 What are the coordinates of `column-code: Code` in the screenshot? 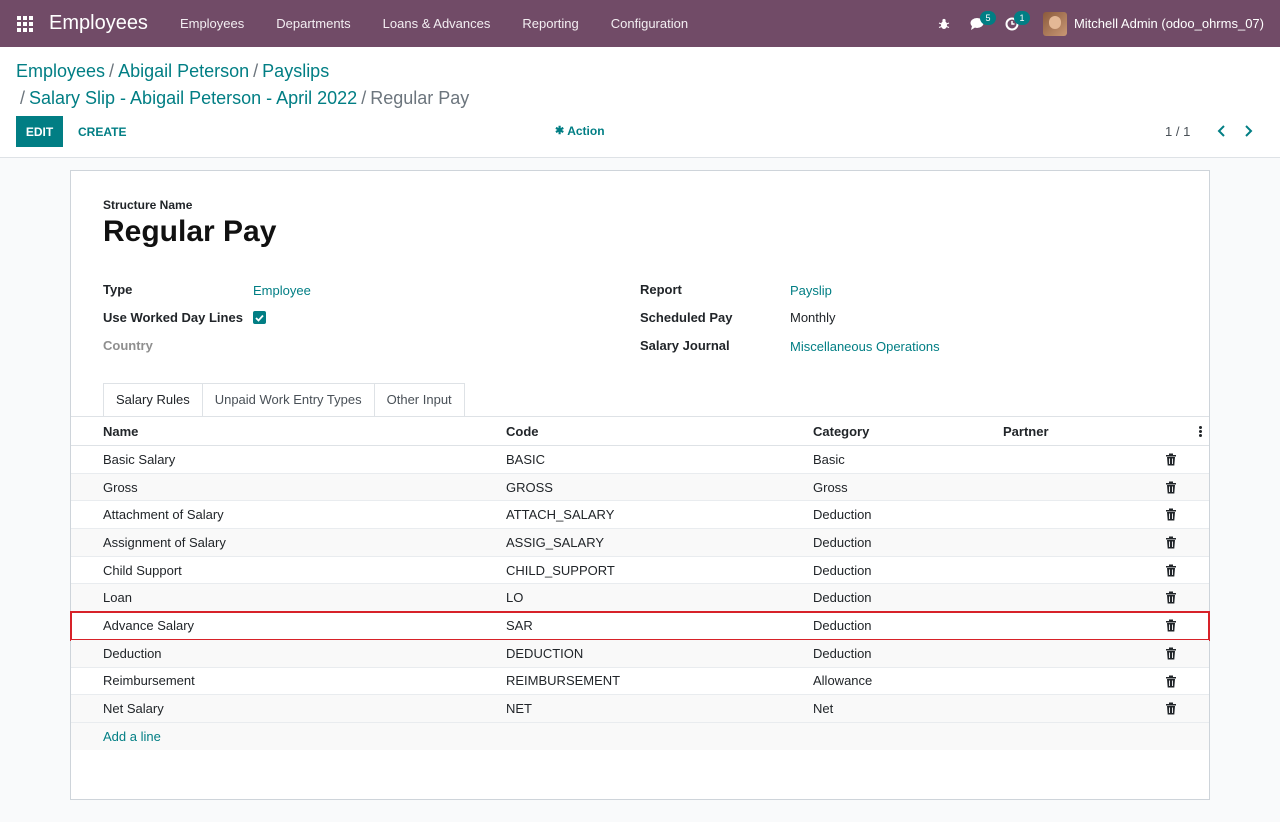 It's located at (522, 431).